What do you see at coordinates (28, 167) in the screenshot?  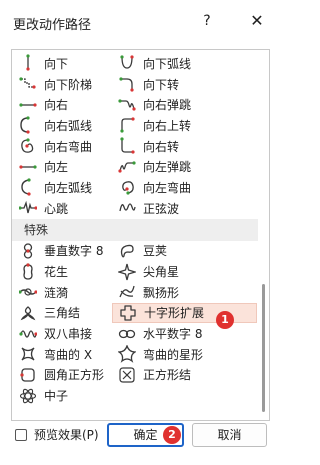 I see `path-left-icon` at bounding box center [28, 167].